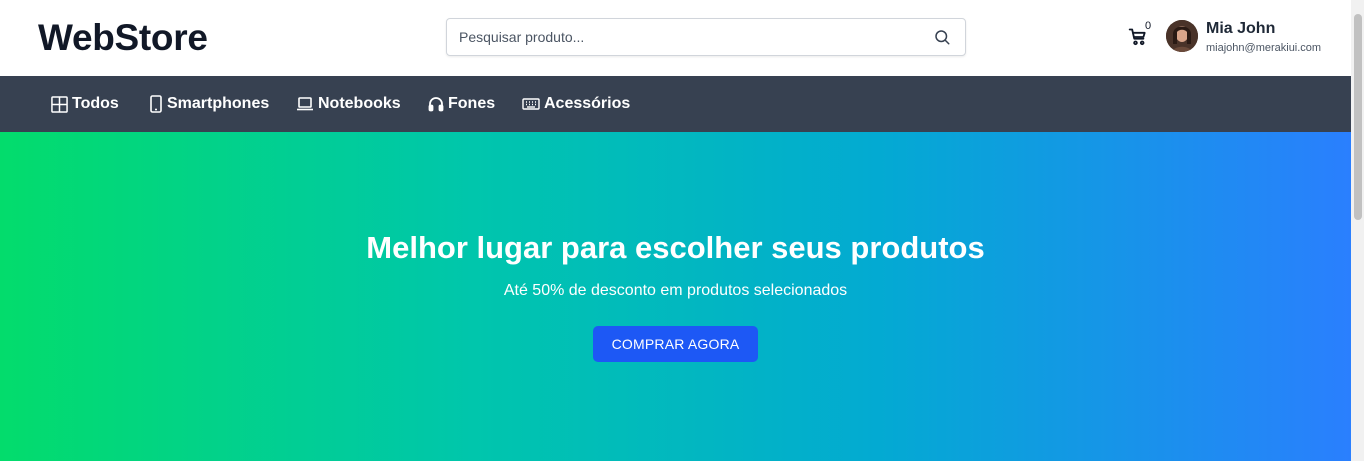 The width and height of the screenshot is (1364, 461). What do you see at coordinates (305, 104) in the screenshot?
I see `laptop-icon` at bounding box center [305, 104].